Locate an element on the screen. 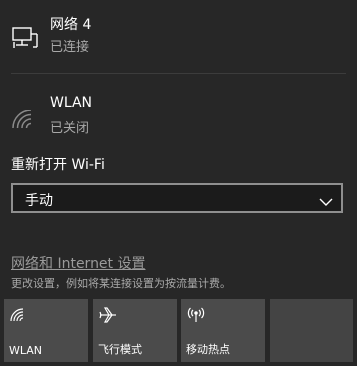 This screenshot has width=357, height=366. hotspot-icon is located at coordinates (196, 317).